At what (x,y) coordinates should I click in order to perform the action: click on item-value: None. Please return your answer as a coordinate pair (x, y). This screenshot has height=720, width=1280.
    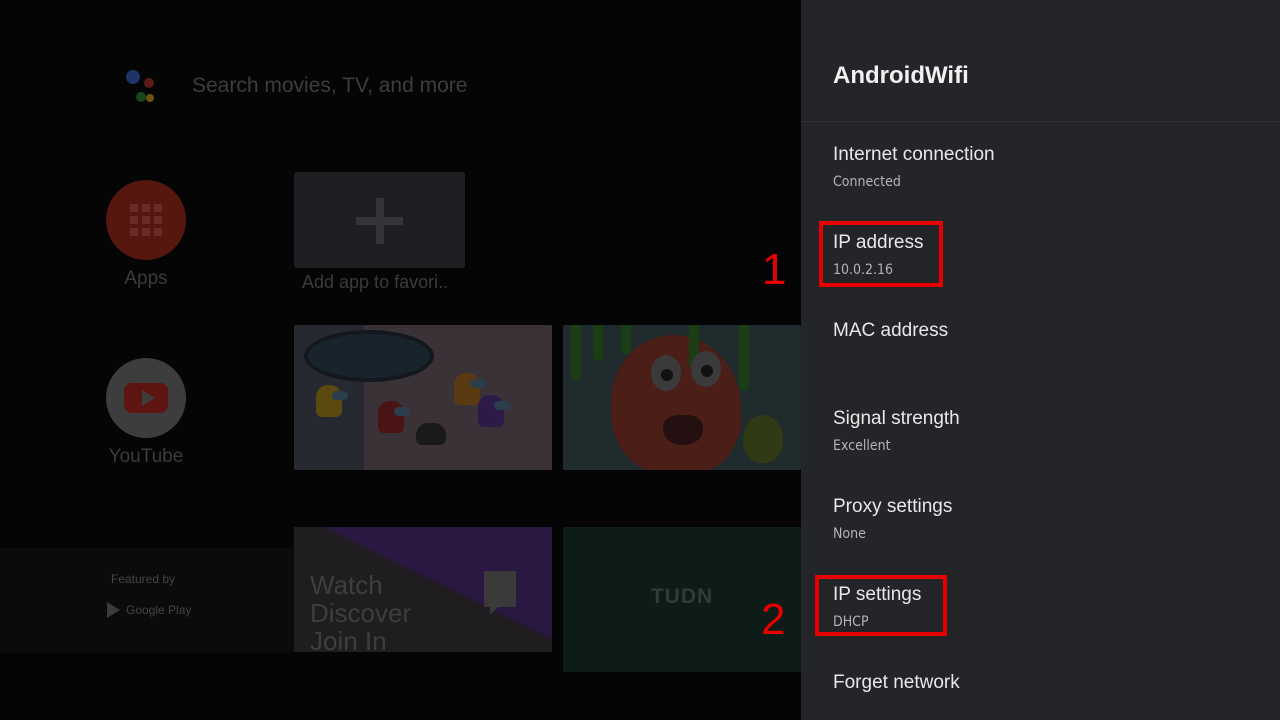
    Looking at the image, I should click on (849, 534).